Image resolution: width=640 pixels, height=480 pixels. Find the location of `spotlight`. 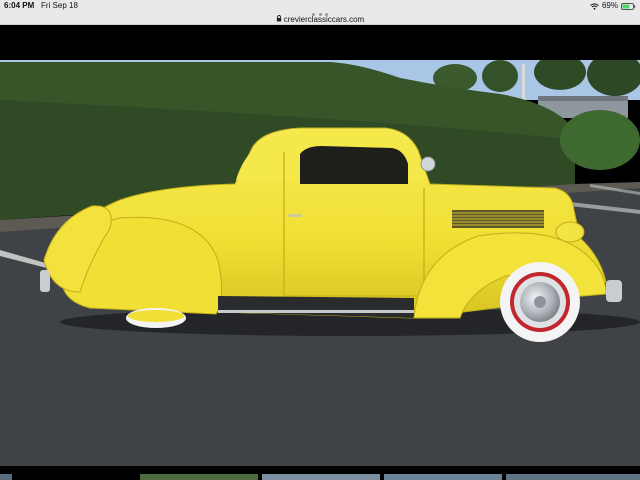

spotlight is located at coordinates (428, 164).